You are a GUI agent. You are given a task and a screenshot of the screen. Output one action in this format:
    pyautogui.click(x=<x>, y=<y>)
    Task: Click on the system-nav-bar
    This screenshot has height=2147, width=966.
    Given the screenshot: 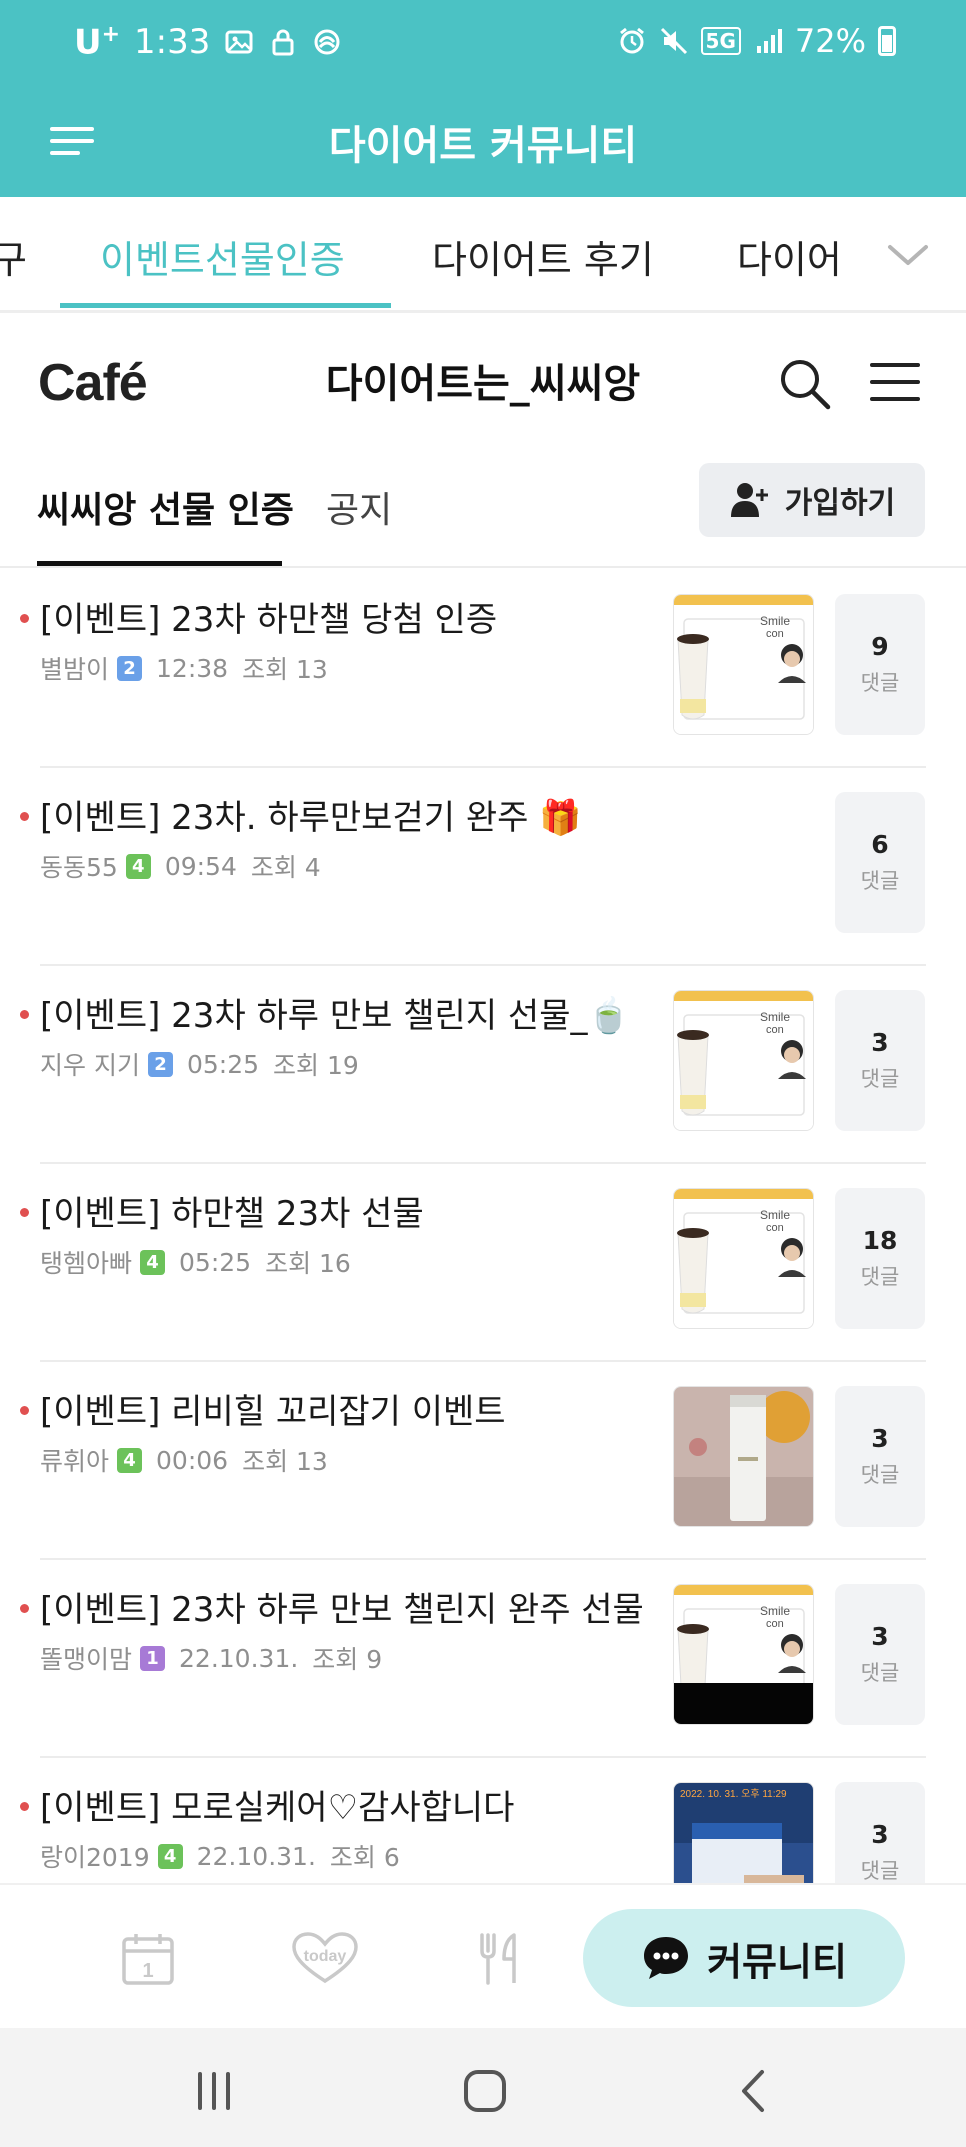 What is the action you would take?
    pyautogui.click(x=483, y=2087)
    